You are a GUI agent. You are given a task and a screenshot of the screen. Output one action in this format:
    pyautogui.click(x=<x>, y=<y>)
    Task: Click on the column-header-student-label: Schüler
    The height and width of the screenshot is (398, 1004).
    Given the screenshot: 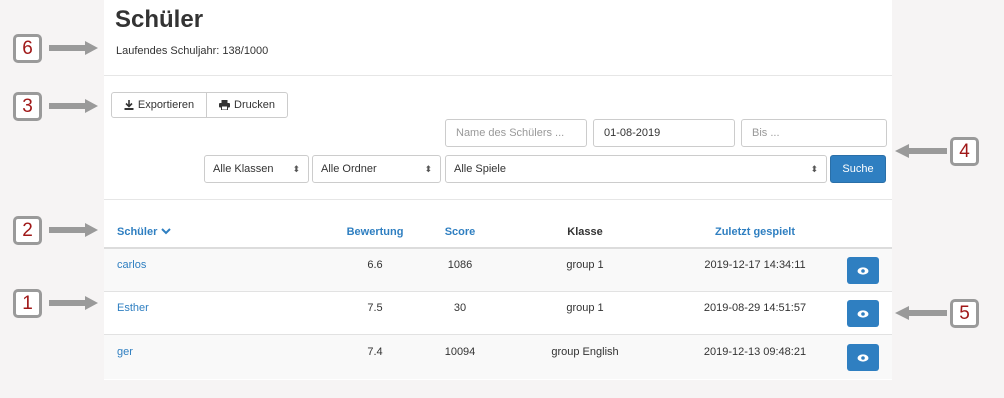 What is the action you would take?
    pyautogui.click(x=137, y=232)
    